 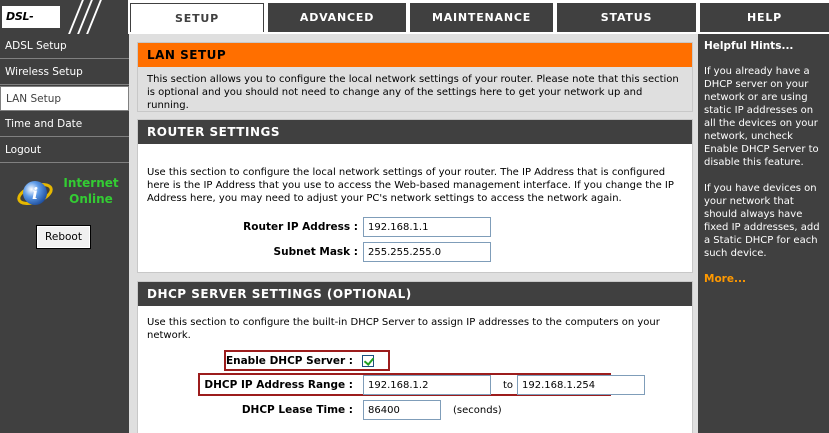 What do you see at coordinates (415, 55) in the screenshot?
I see `lan-setup-title: LAN SETUP` at bounding box center [415, 55].